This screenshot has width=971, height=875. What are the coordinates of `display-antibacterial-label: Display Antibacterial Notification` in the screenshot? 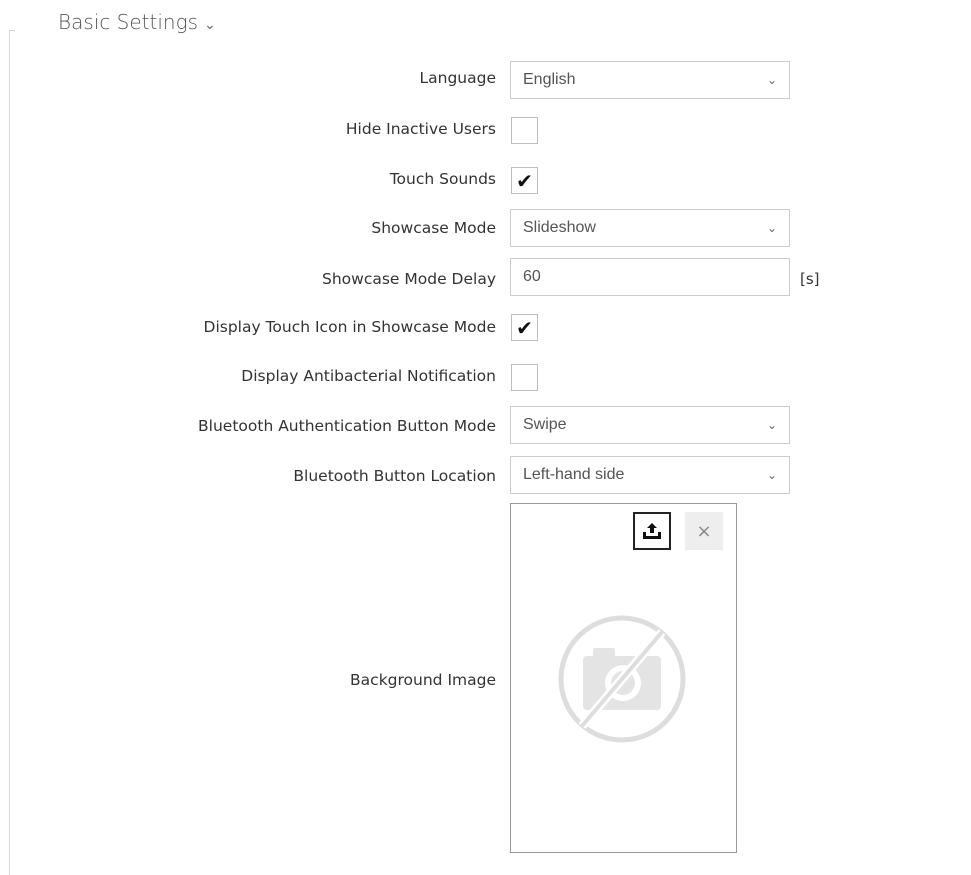 It's located at (368, 376).